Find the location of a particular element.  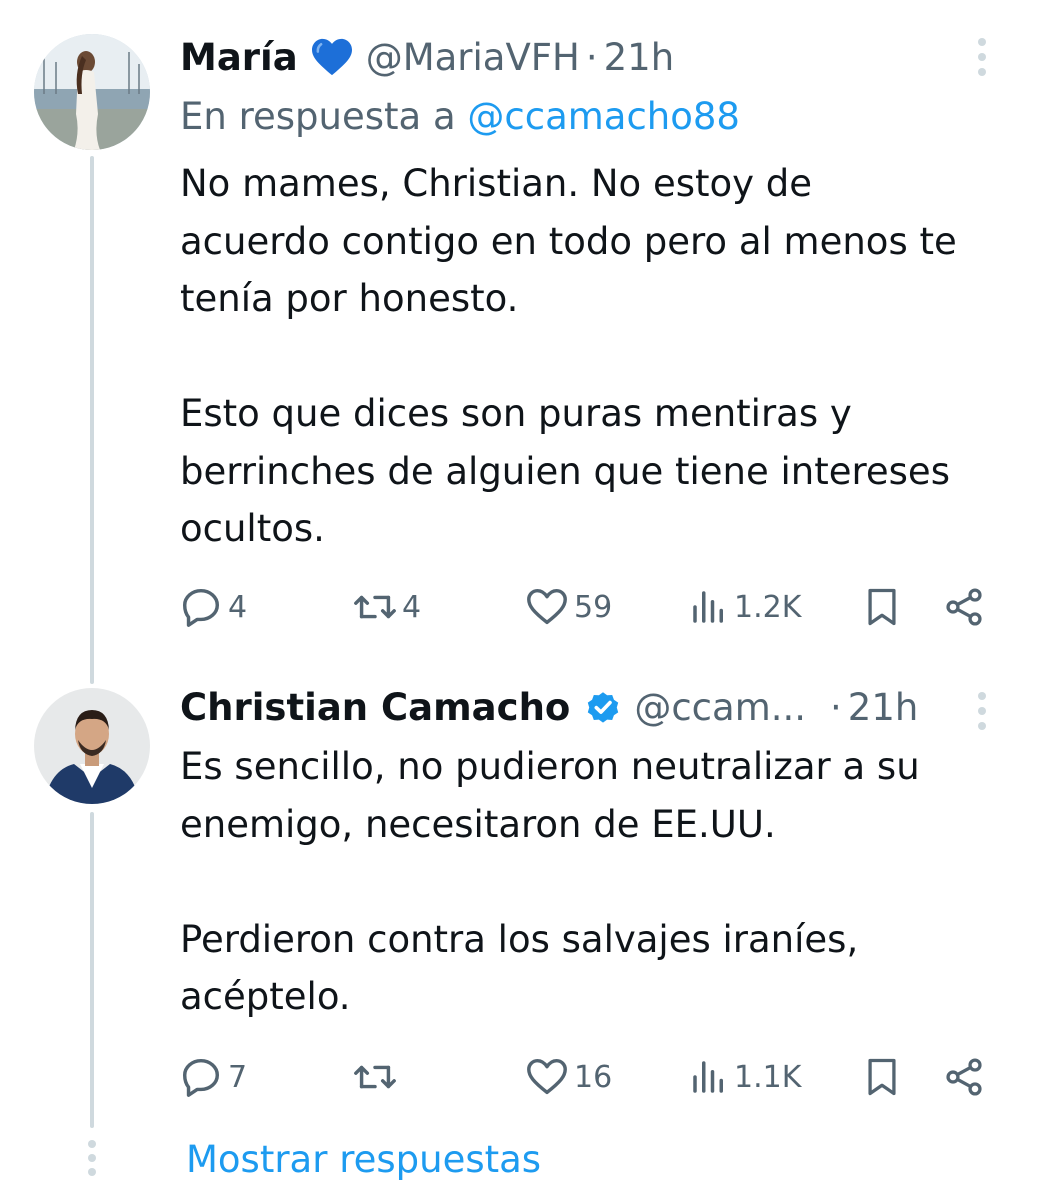

action-bar: 4 4 59 1.2K is located at coordinates (588, 607).